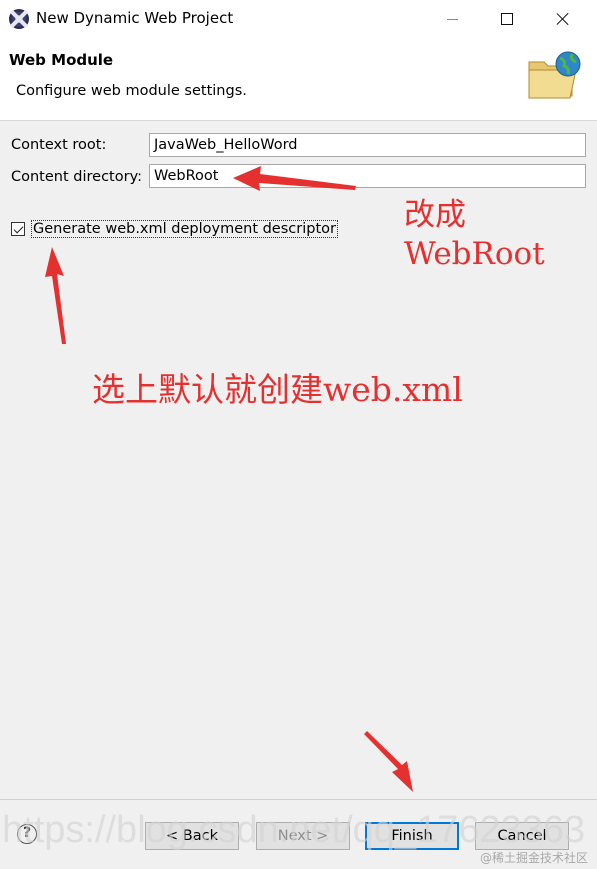  I want to click on arrow-to-checkbox, so click(55, 295).